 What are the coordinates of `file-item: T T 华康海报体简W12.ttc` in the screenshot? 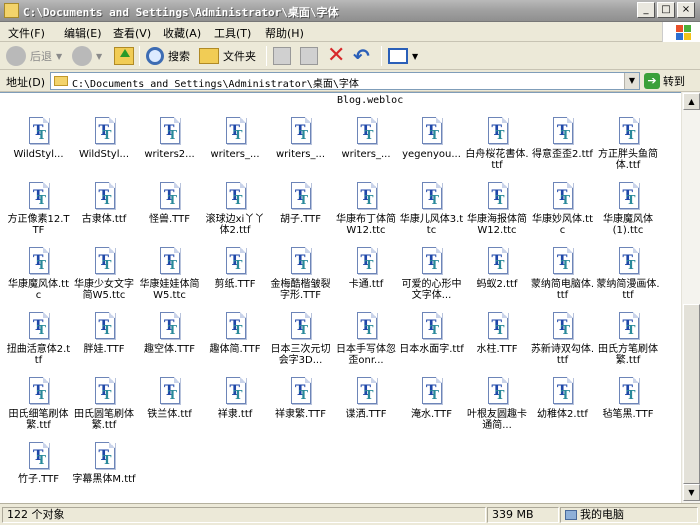 It's located at (498, 212).